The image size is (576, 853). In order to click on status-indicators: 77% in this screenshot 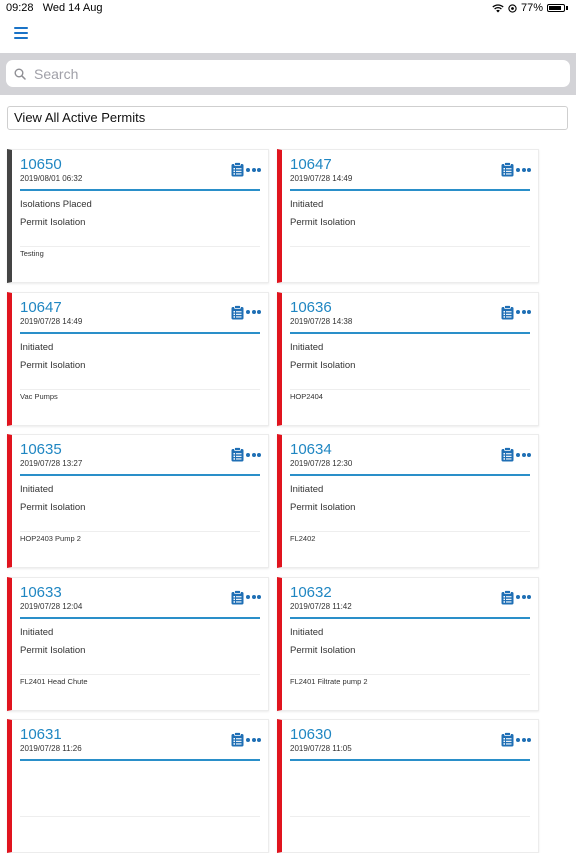, I will do `click(530, 8)`.